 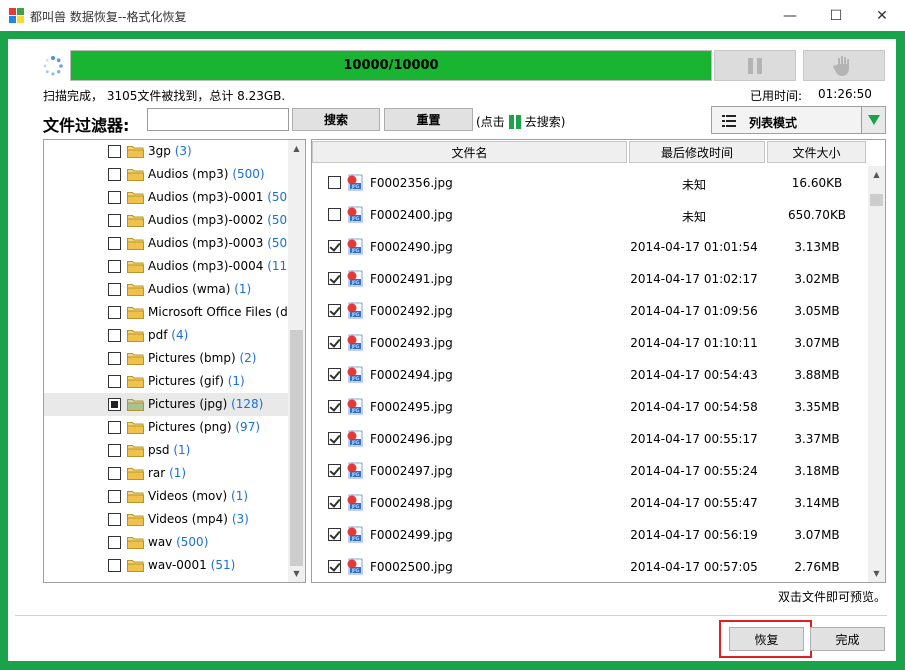 What do you see at coordinates (755, 65) in the screenshot?
I see `pause-button` at bounding box center [755, 65].